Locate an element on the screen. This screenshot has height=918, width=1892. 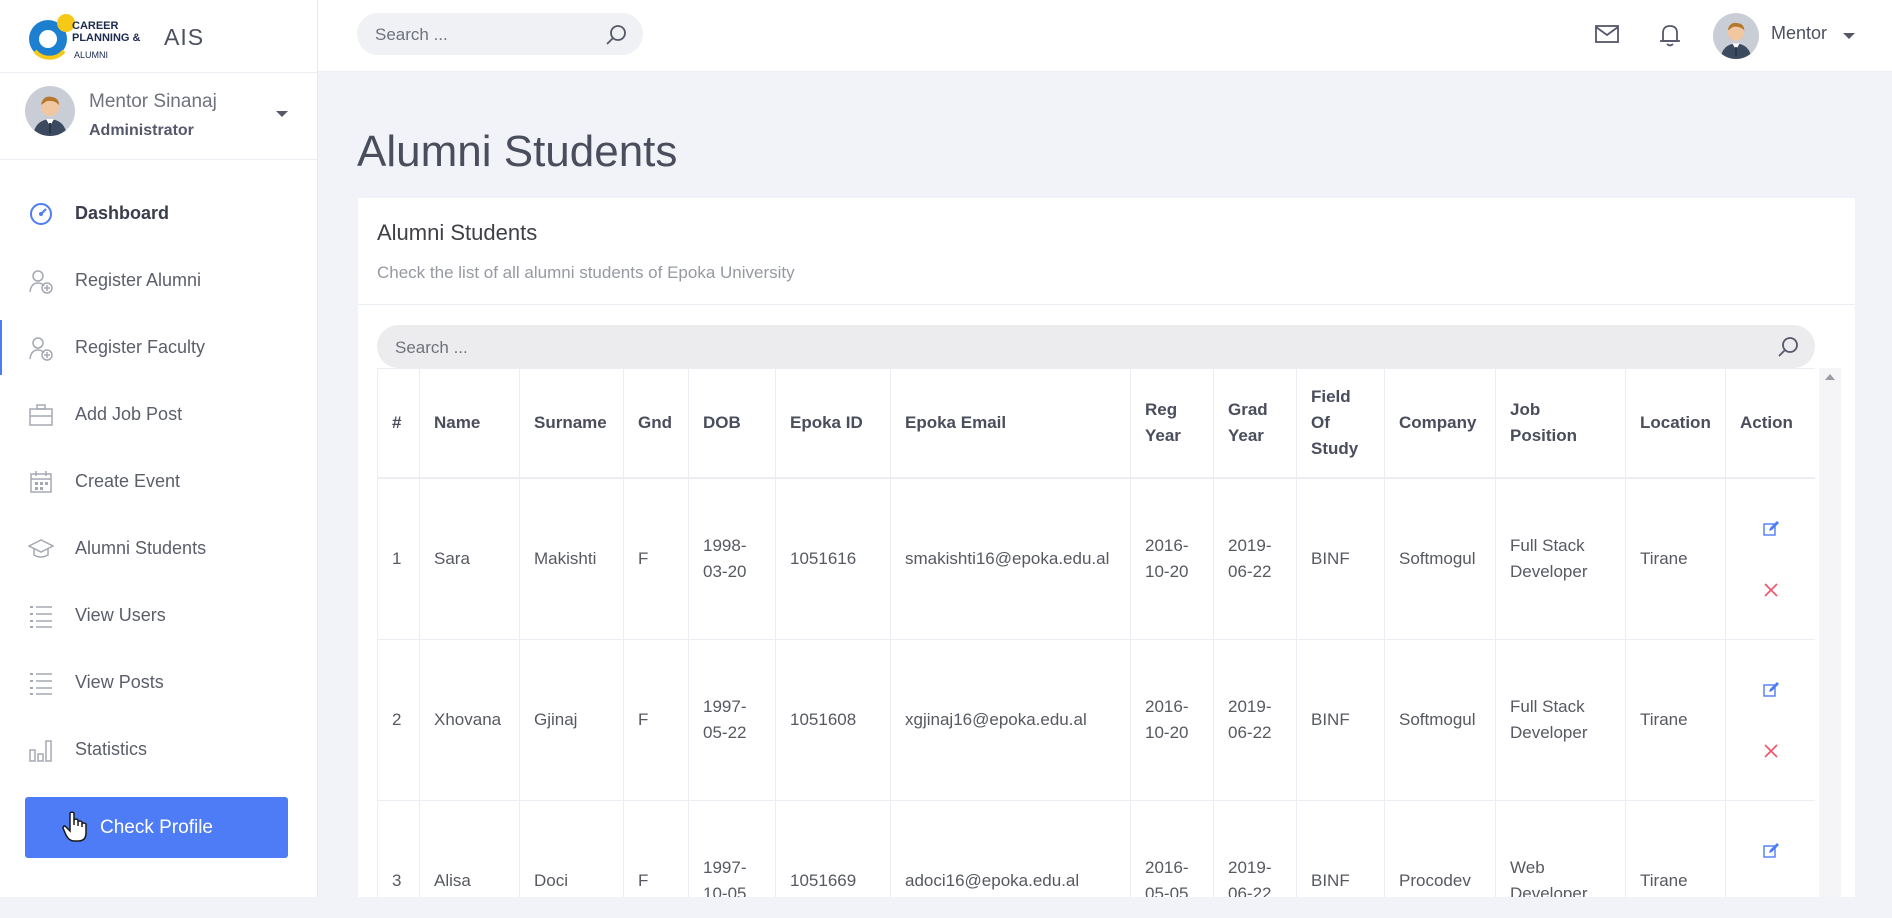
table-cell: 1 is located at coordinates (398, 558).